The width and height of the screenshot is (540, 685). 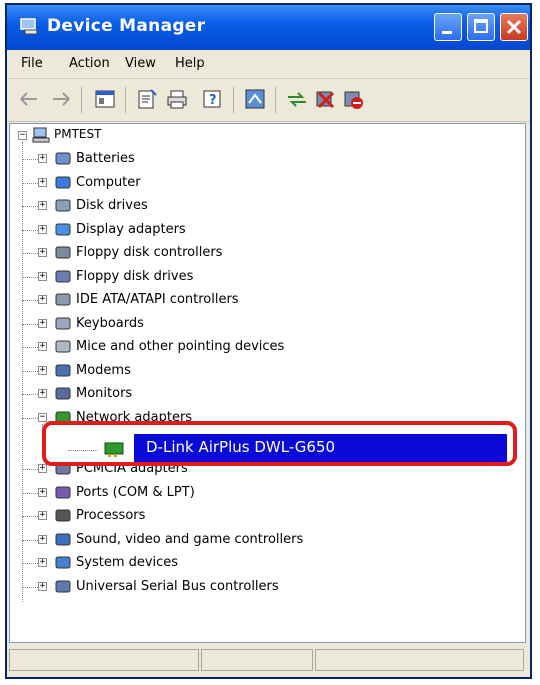 I want to click on category-label: Modems, so click(x=103, y=370).